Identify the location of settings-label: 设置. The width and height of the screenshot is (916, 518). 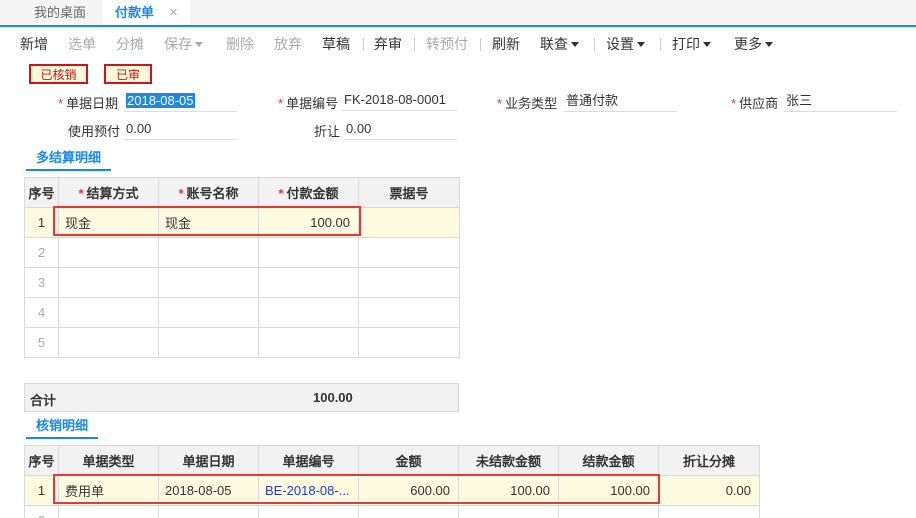
(620, 44).